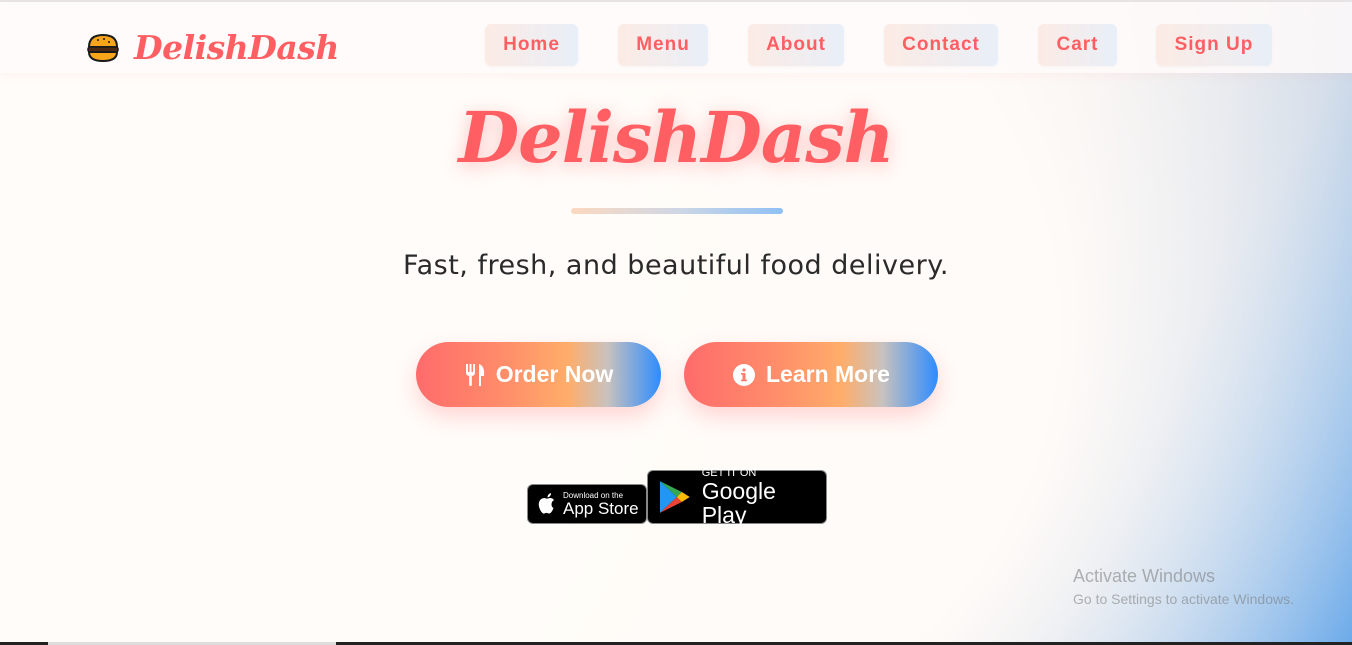 Image resolution: width=1352 pixels, height=645 pixels. What do you see at coordinates (676, 137) in the screenshot?
I see `hero-title: DelishDash` at bounding box center [676, 137].